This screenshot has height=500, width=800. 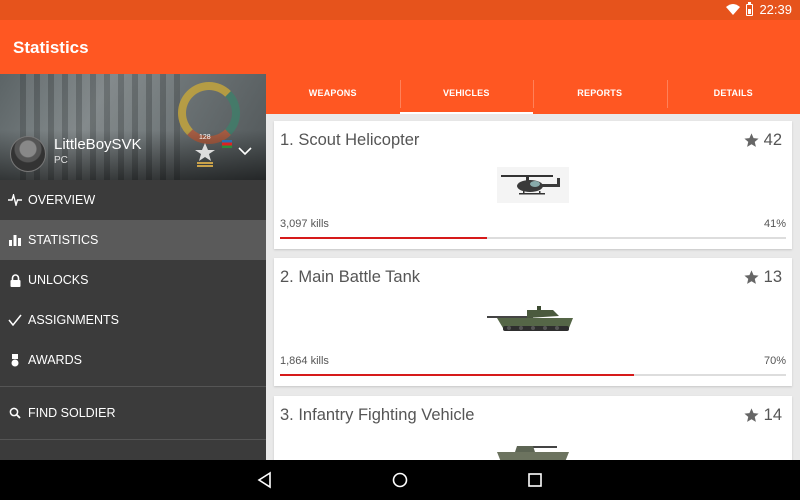 I want to click on page-title: Statistics, so click(x=51, y=47).